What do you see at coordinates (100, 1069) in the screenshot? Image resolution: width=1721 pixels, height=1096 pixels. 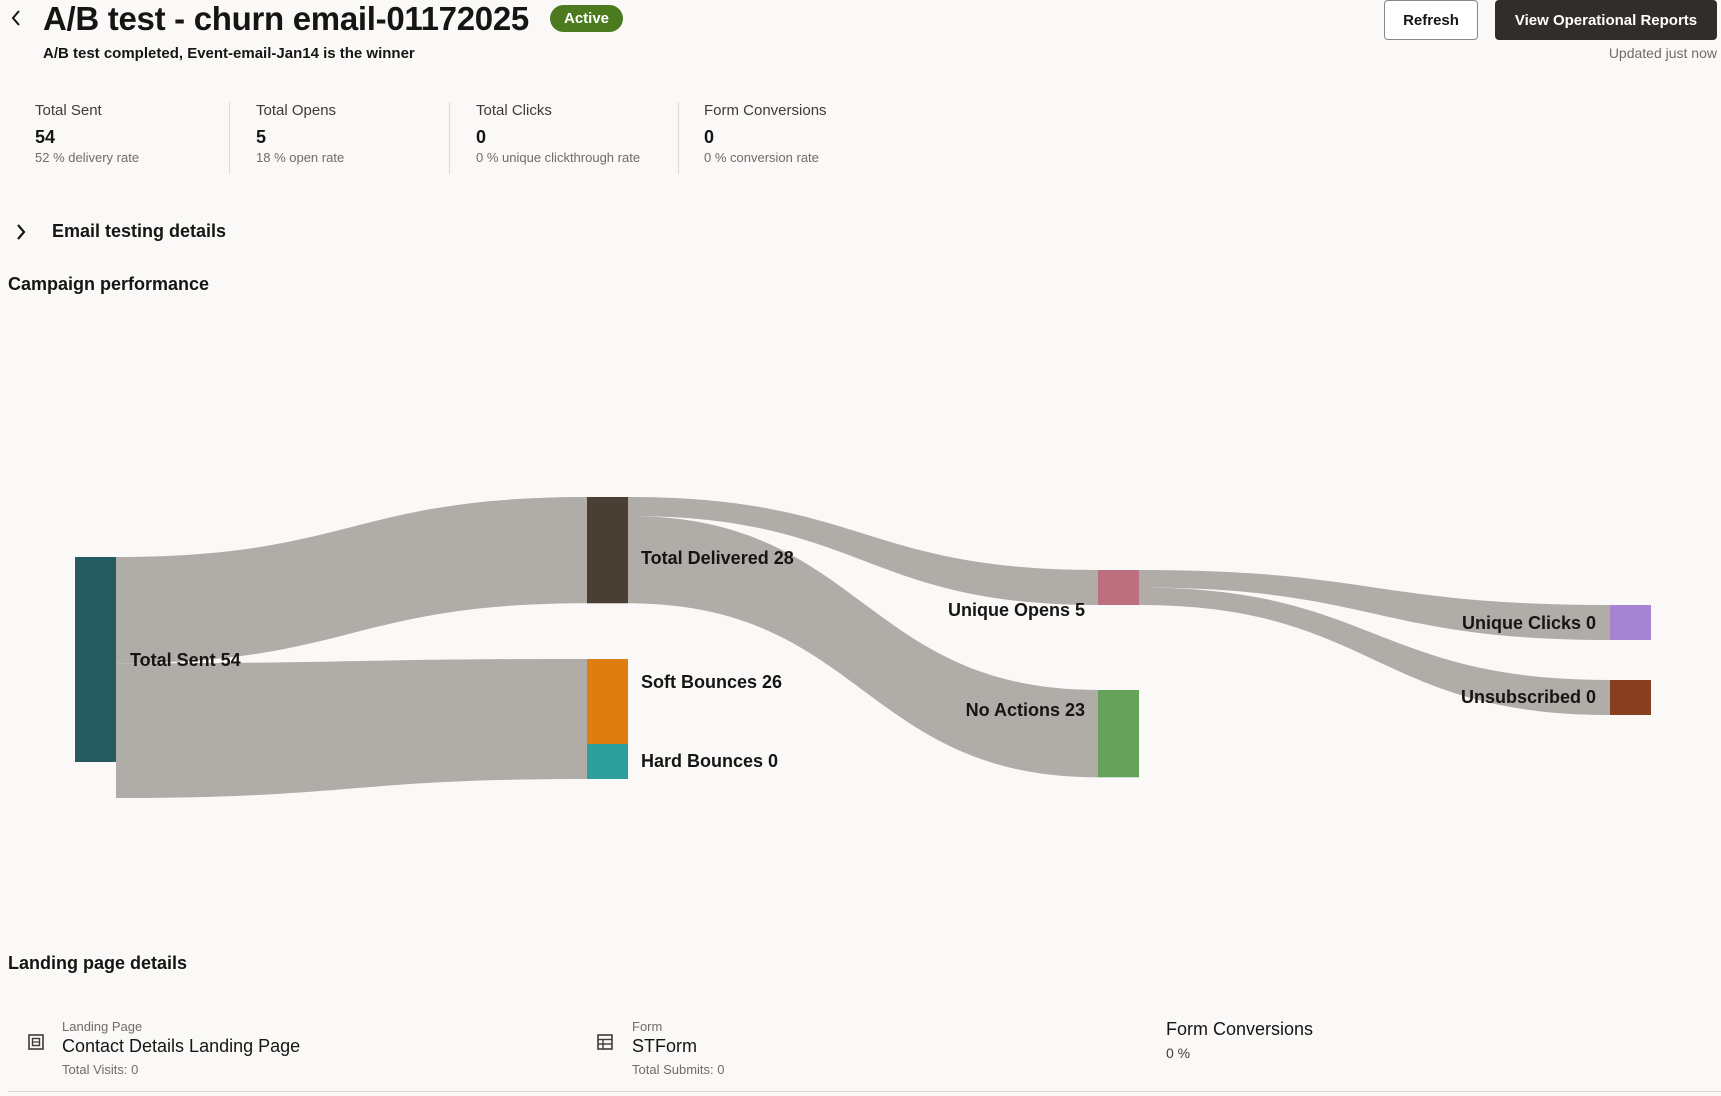 I see `landing-page-total-visits: Total Visits: 0` at bounding box center [100, 1069].